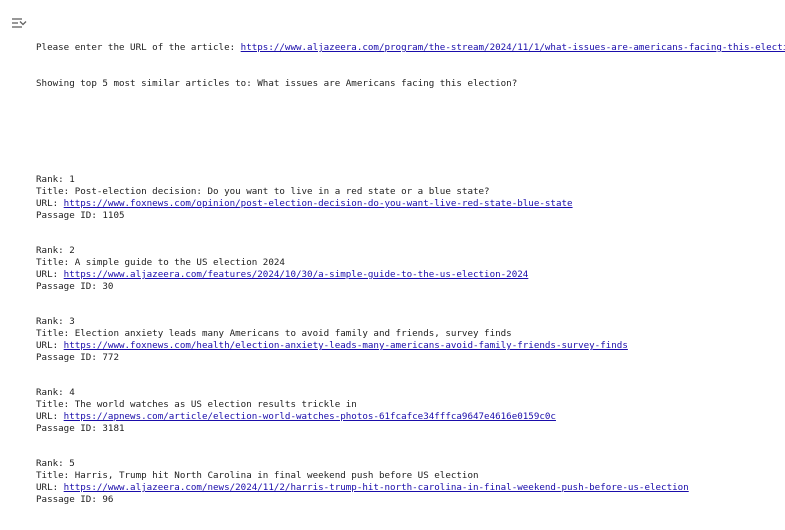  What do you see at coordinates (410, 500) in the screenshot?
I see `result-passage-line: Passage ID: 96` at bounding box center [410, 500].